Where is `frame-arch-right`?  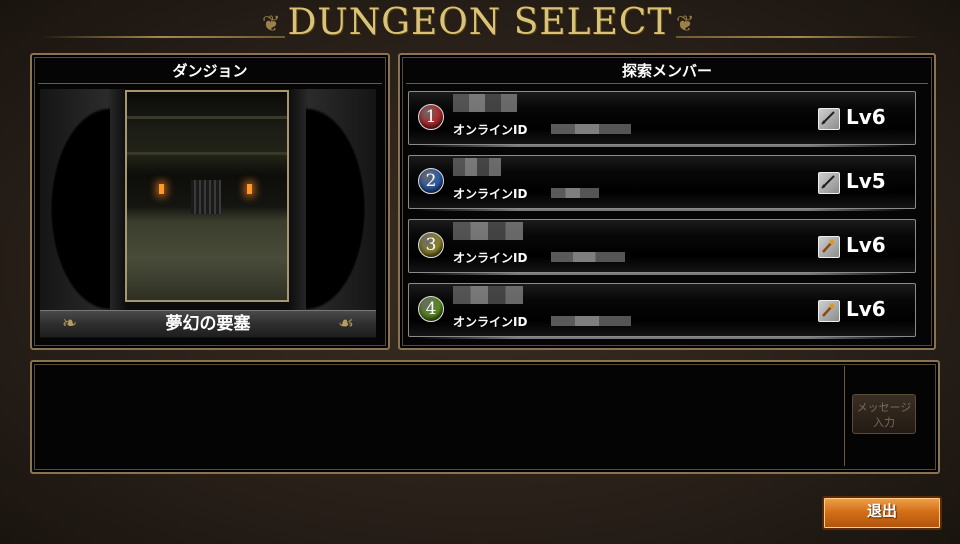 frame-arch-right is located at coordinates (341, 209).